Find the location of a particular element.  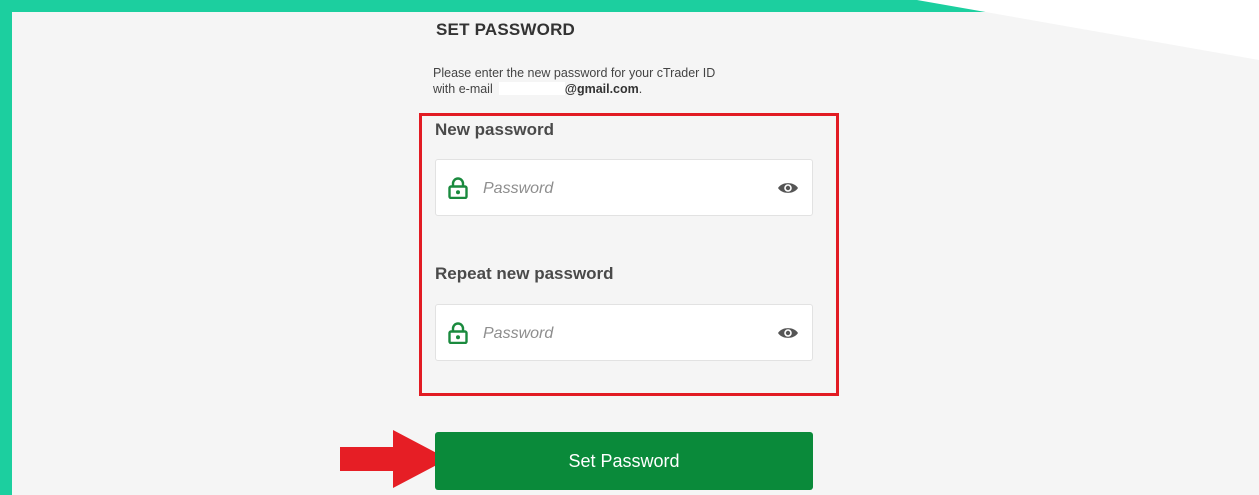

red-arrow-icon is located at coordinates (394, 461).